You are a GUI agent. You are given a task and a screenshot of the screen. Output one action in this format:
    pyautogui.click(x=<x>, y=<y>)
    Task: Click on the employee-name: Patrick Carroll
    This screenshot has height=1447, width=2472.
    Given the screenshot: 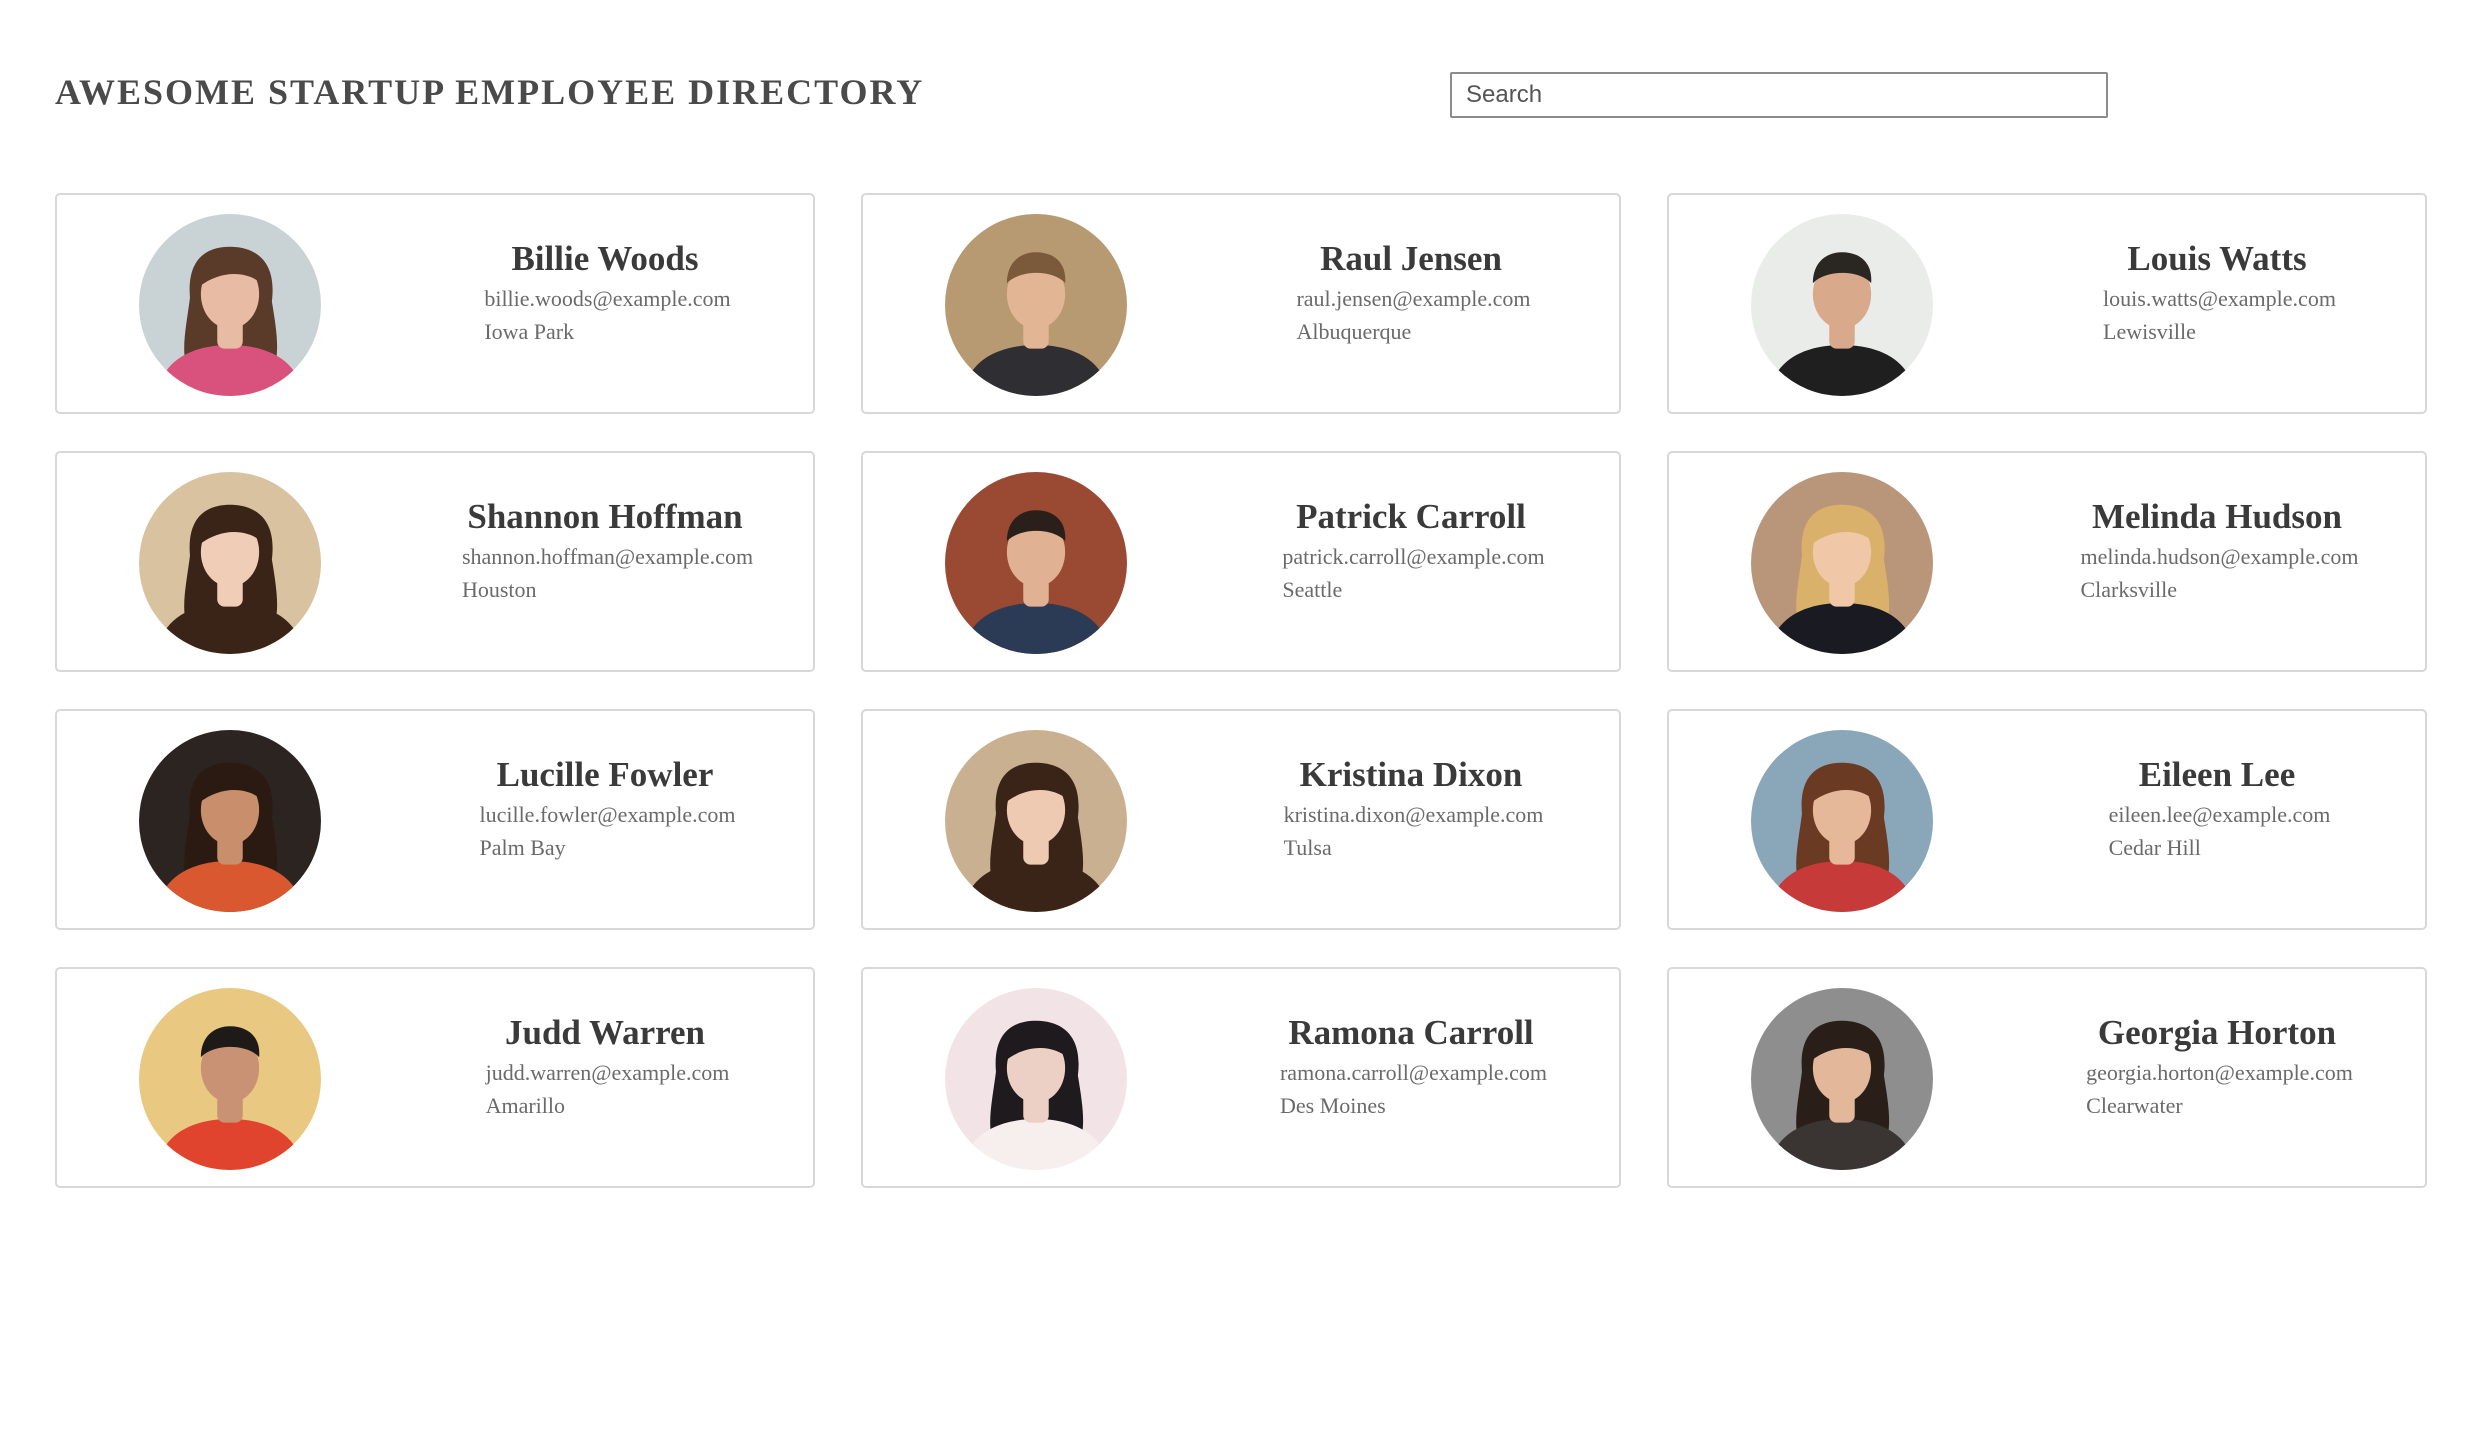 What is the action you would take?
    pyautogui.click(x=1411, y=516)
    